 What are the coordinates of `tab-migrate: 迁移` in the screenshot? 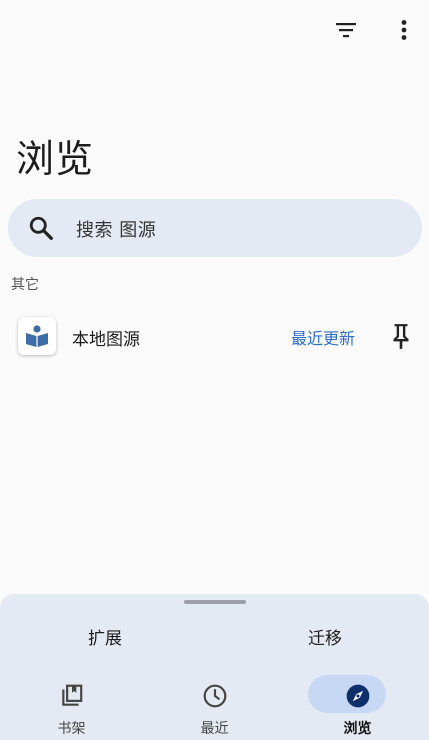 It's located at (325, 636).